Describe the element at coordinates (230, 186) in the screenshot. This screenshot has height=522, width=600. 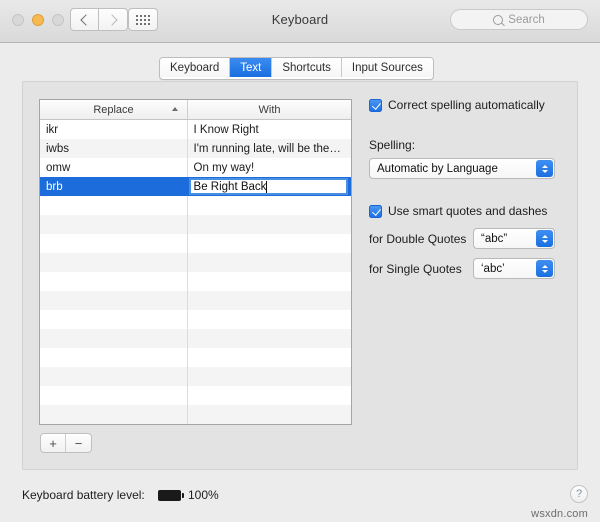
I see `with-text-input-value: Be Right Back` at that location.